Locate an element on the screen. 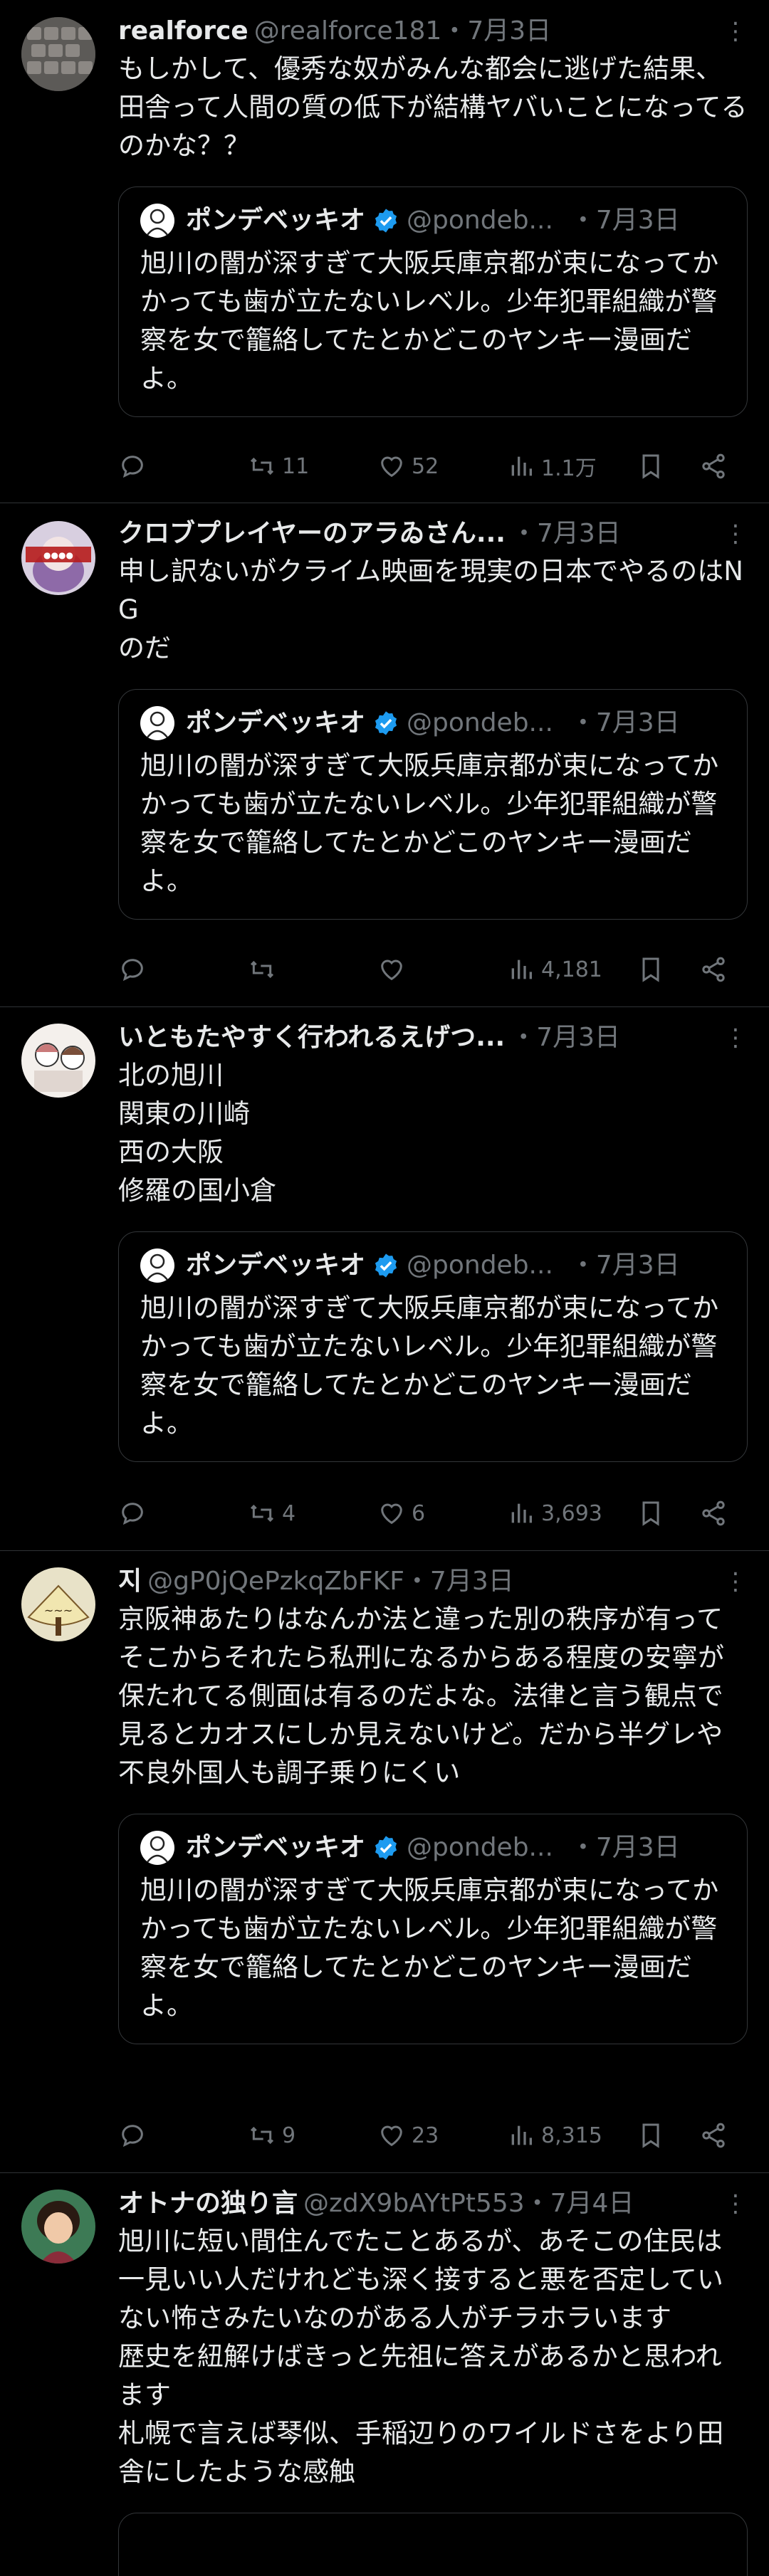 This screenshot has width=769, height=2576. like-button: 52 is located at coordinates (442, 466).